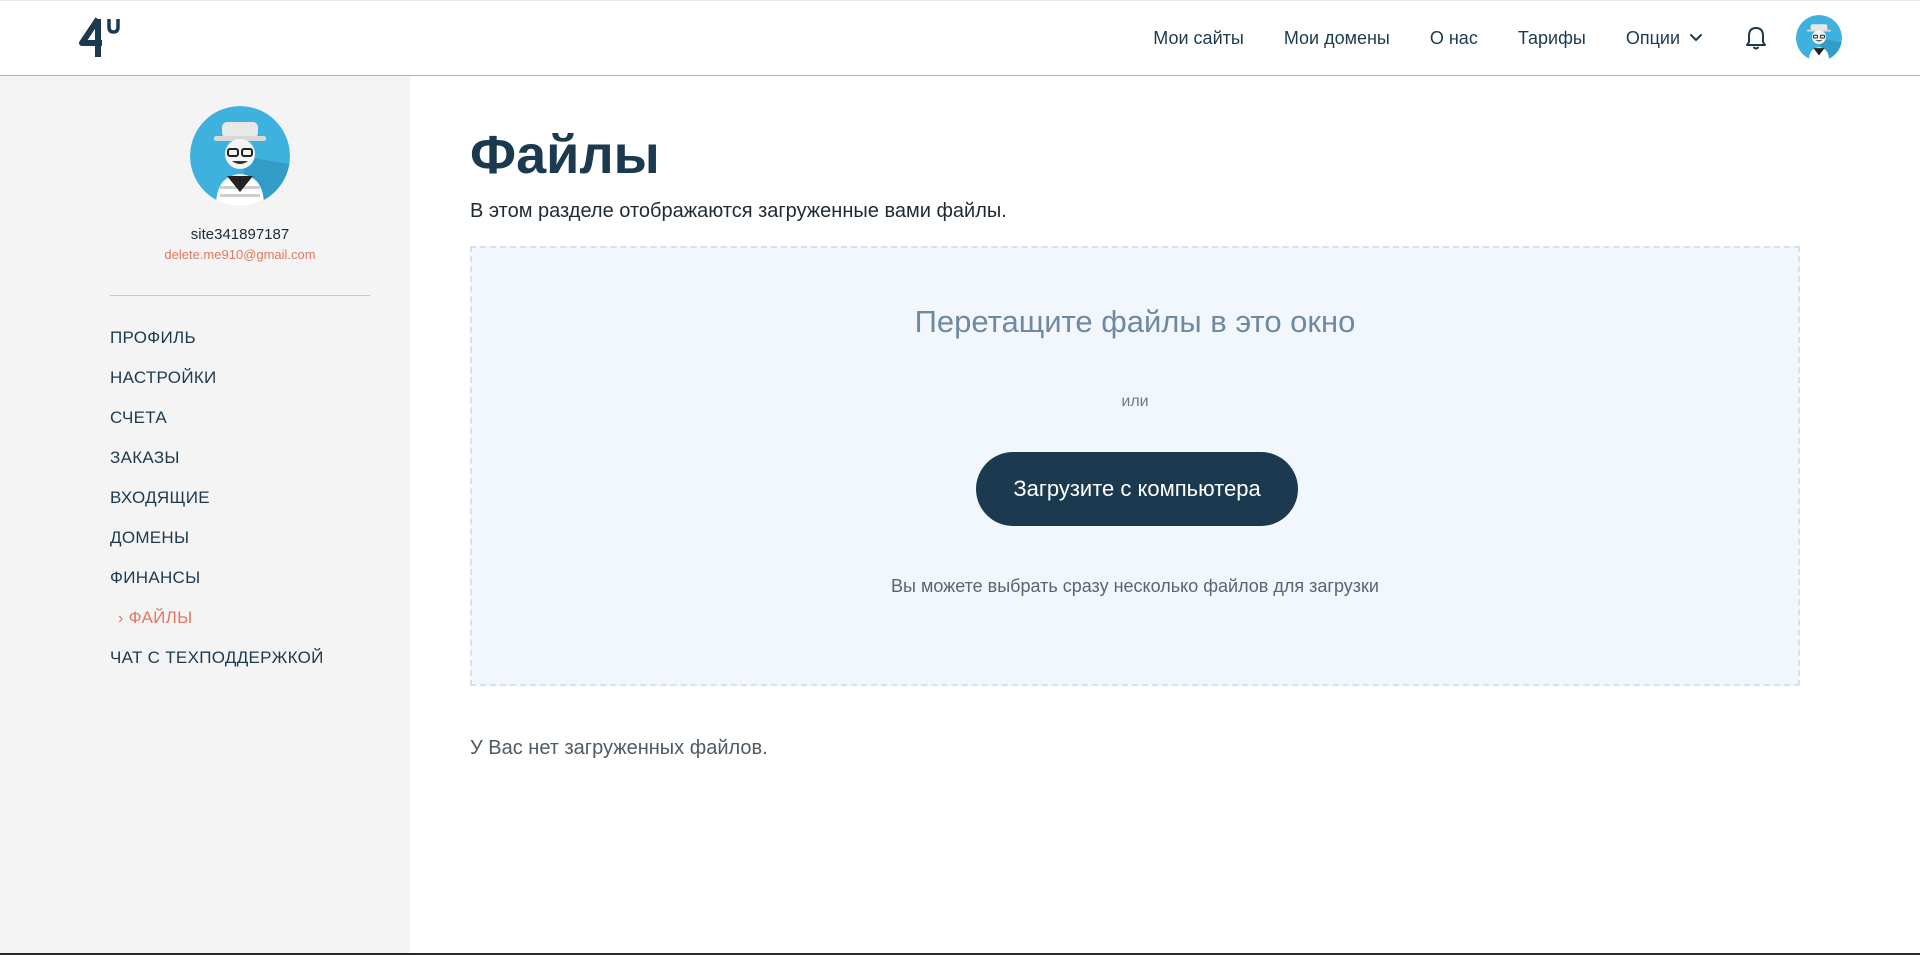  Describe the element at coordinates (240, 254) in the screenshot. I see `sidebar-email: delete.me910@gmail.com` at that location.